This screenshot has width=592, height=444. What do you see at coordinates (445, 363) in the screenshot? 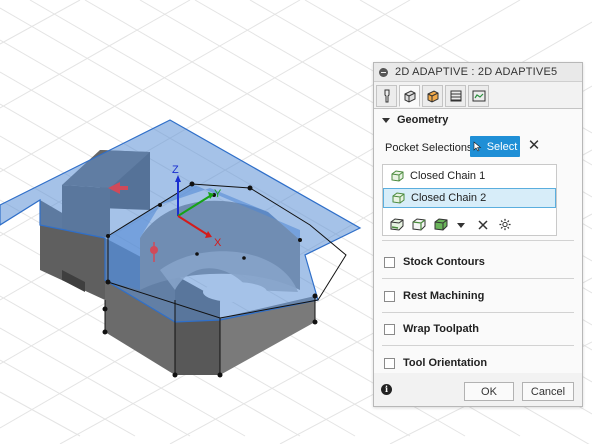
I see `section-label: Tool Orientation` at bounding box center [445, 363].